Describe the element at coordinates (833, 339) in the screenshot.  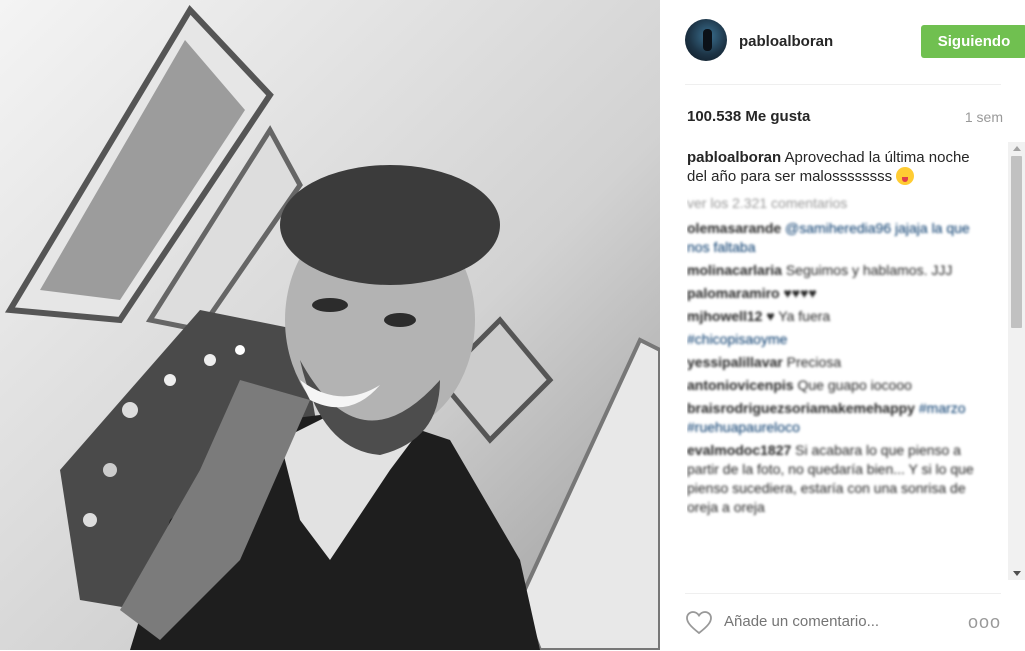
I see `comment-item: #chicopisaoyme` at that location.